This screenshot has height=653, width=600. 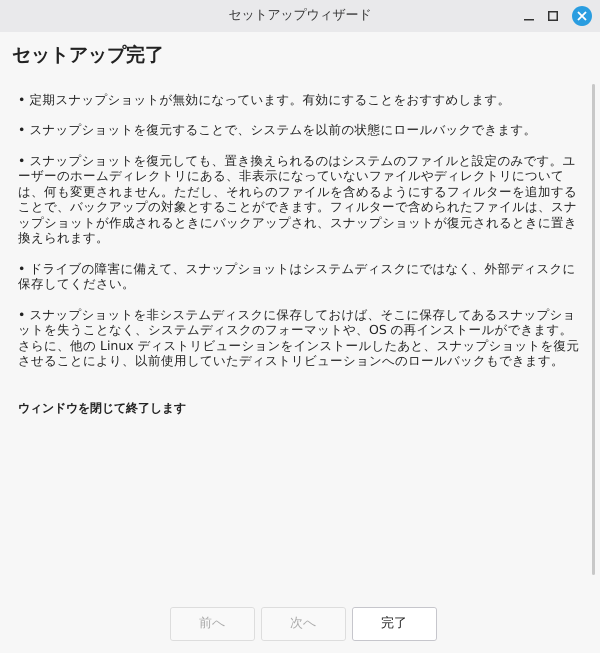 I want to click on close-icon, so click(x=582, y=16).